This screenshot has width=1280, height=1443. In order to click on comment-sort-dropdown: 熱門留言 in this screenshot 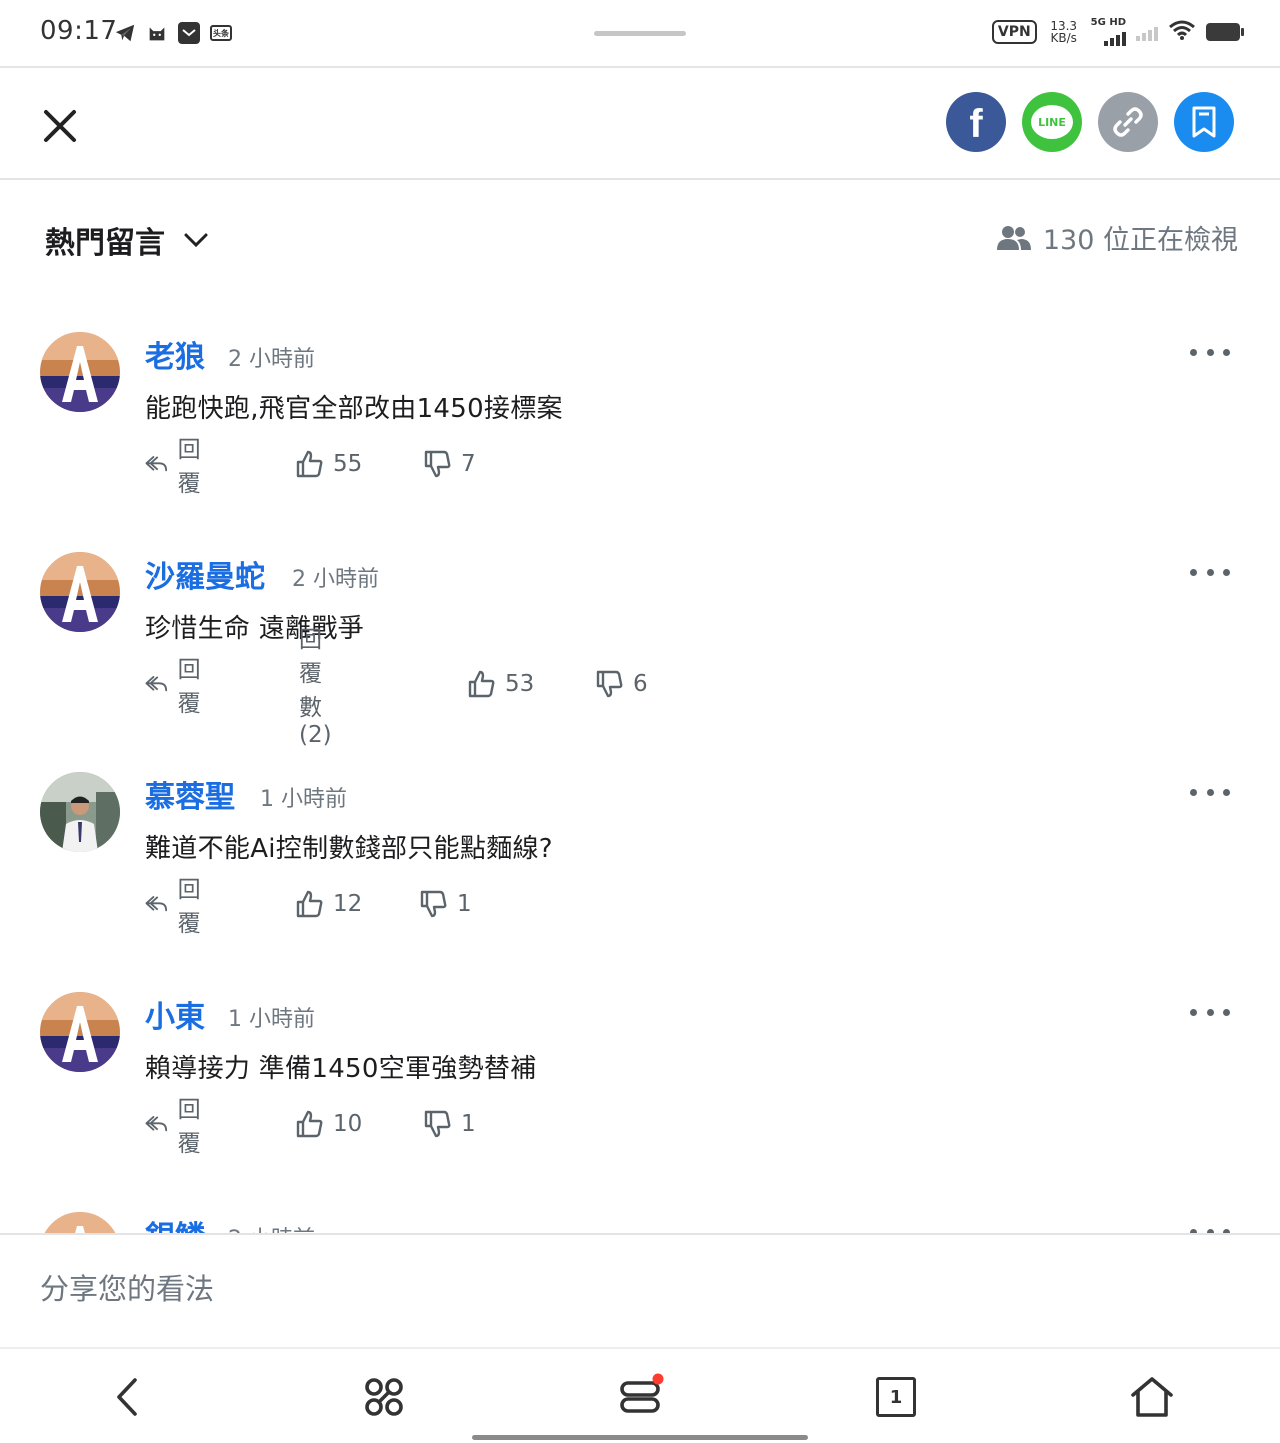, I will do `click(127, 240)`.